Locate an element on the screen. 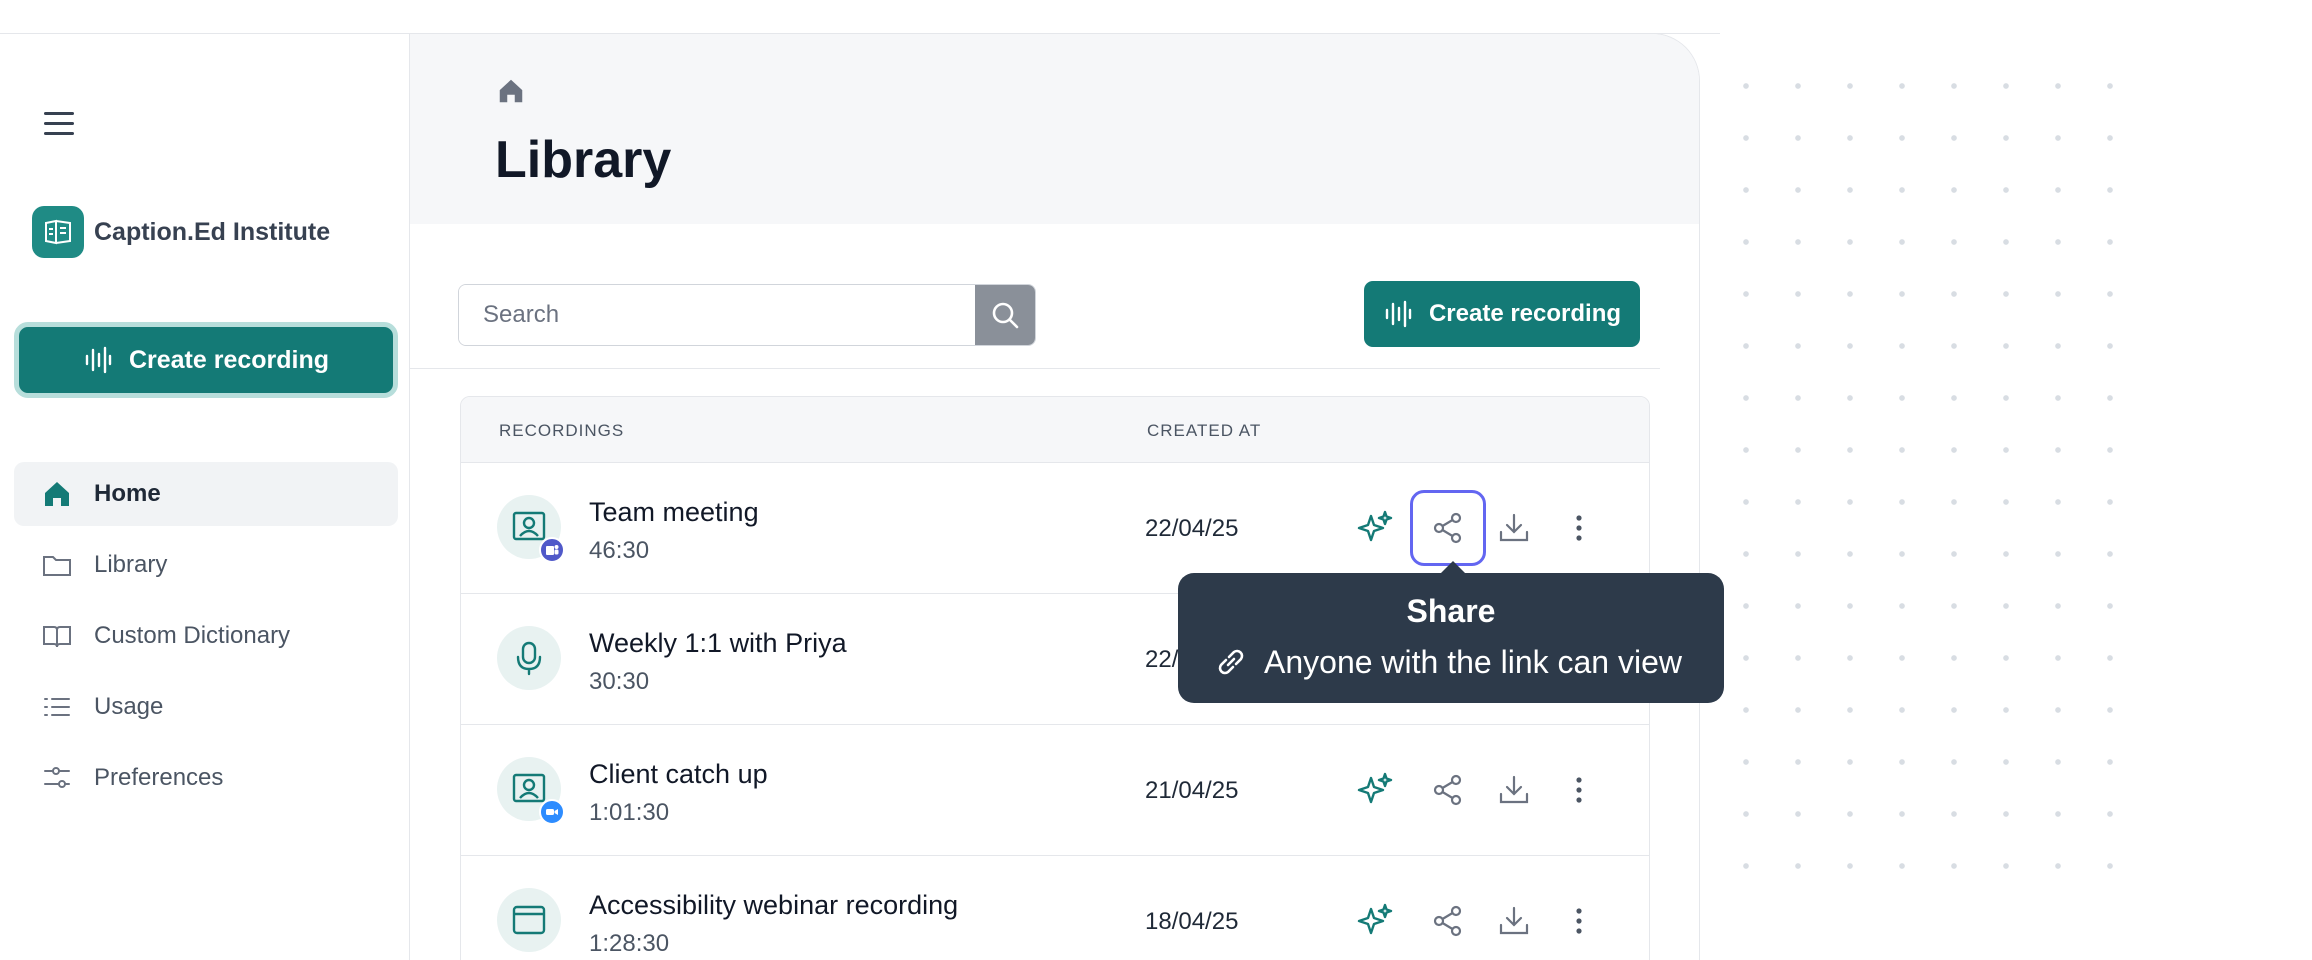 The height and width of the screenshot is (960, 2312). sidebar-create-recording-button: Create recording is located at coordinates (206, 360).